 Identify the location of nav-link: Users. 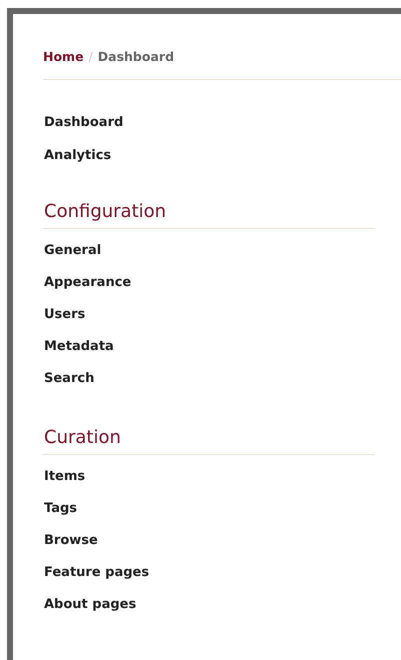
(65, 314).